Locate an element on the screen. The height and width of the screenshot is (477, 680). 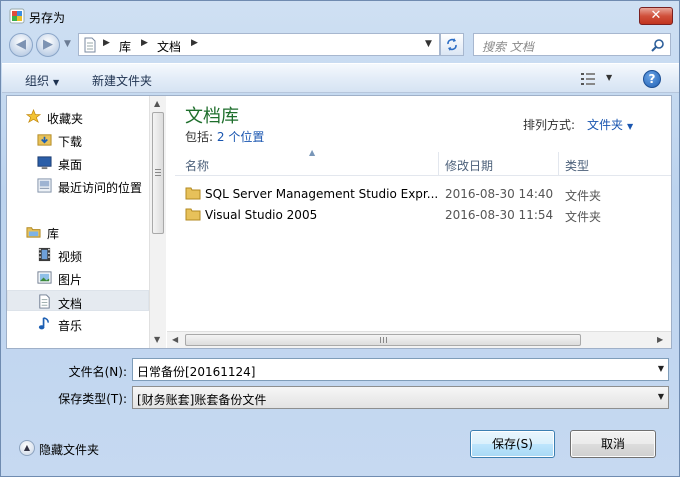
arrange-by-value: 文件夹 is located at coordinates (605, 125).